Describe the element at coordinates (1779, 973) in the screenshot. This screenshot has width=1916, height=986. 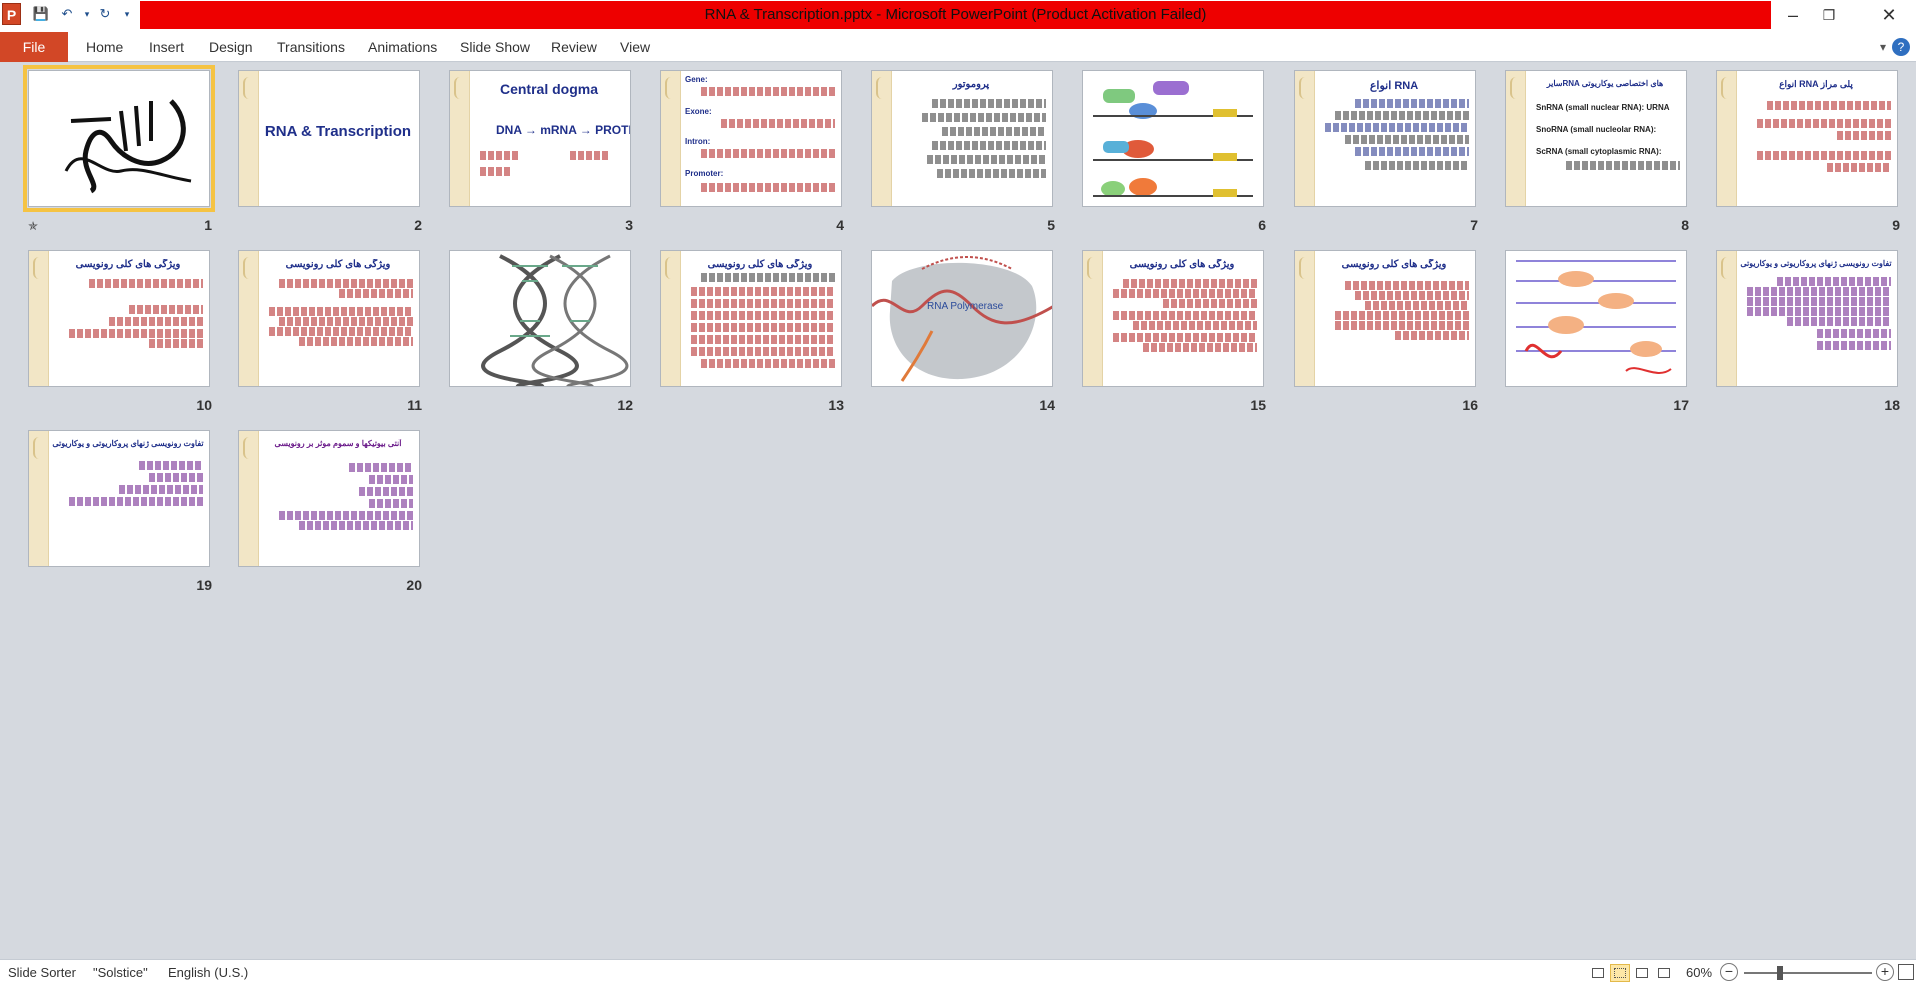
I see `zoom-slider-thumb` at that location.